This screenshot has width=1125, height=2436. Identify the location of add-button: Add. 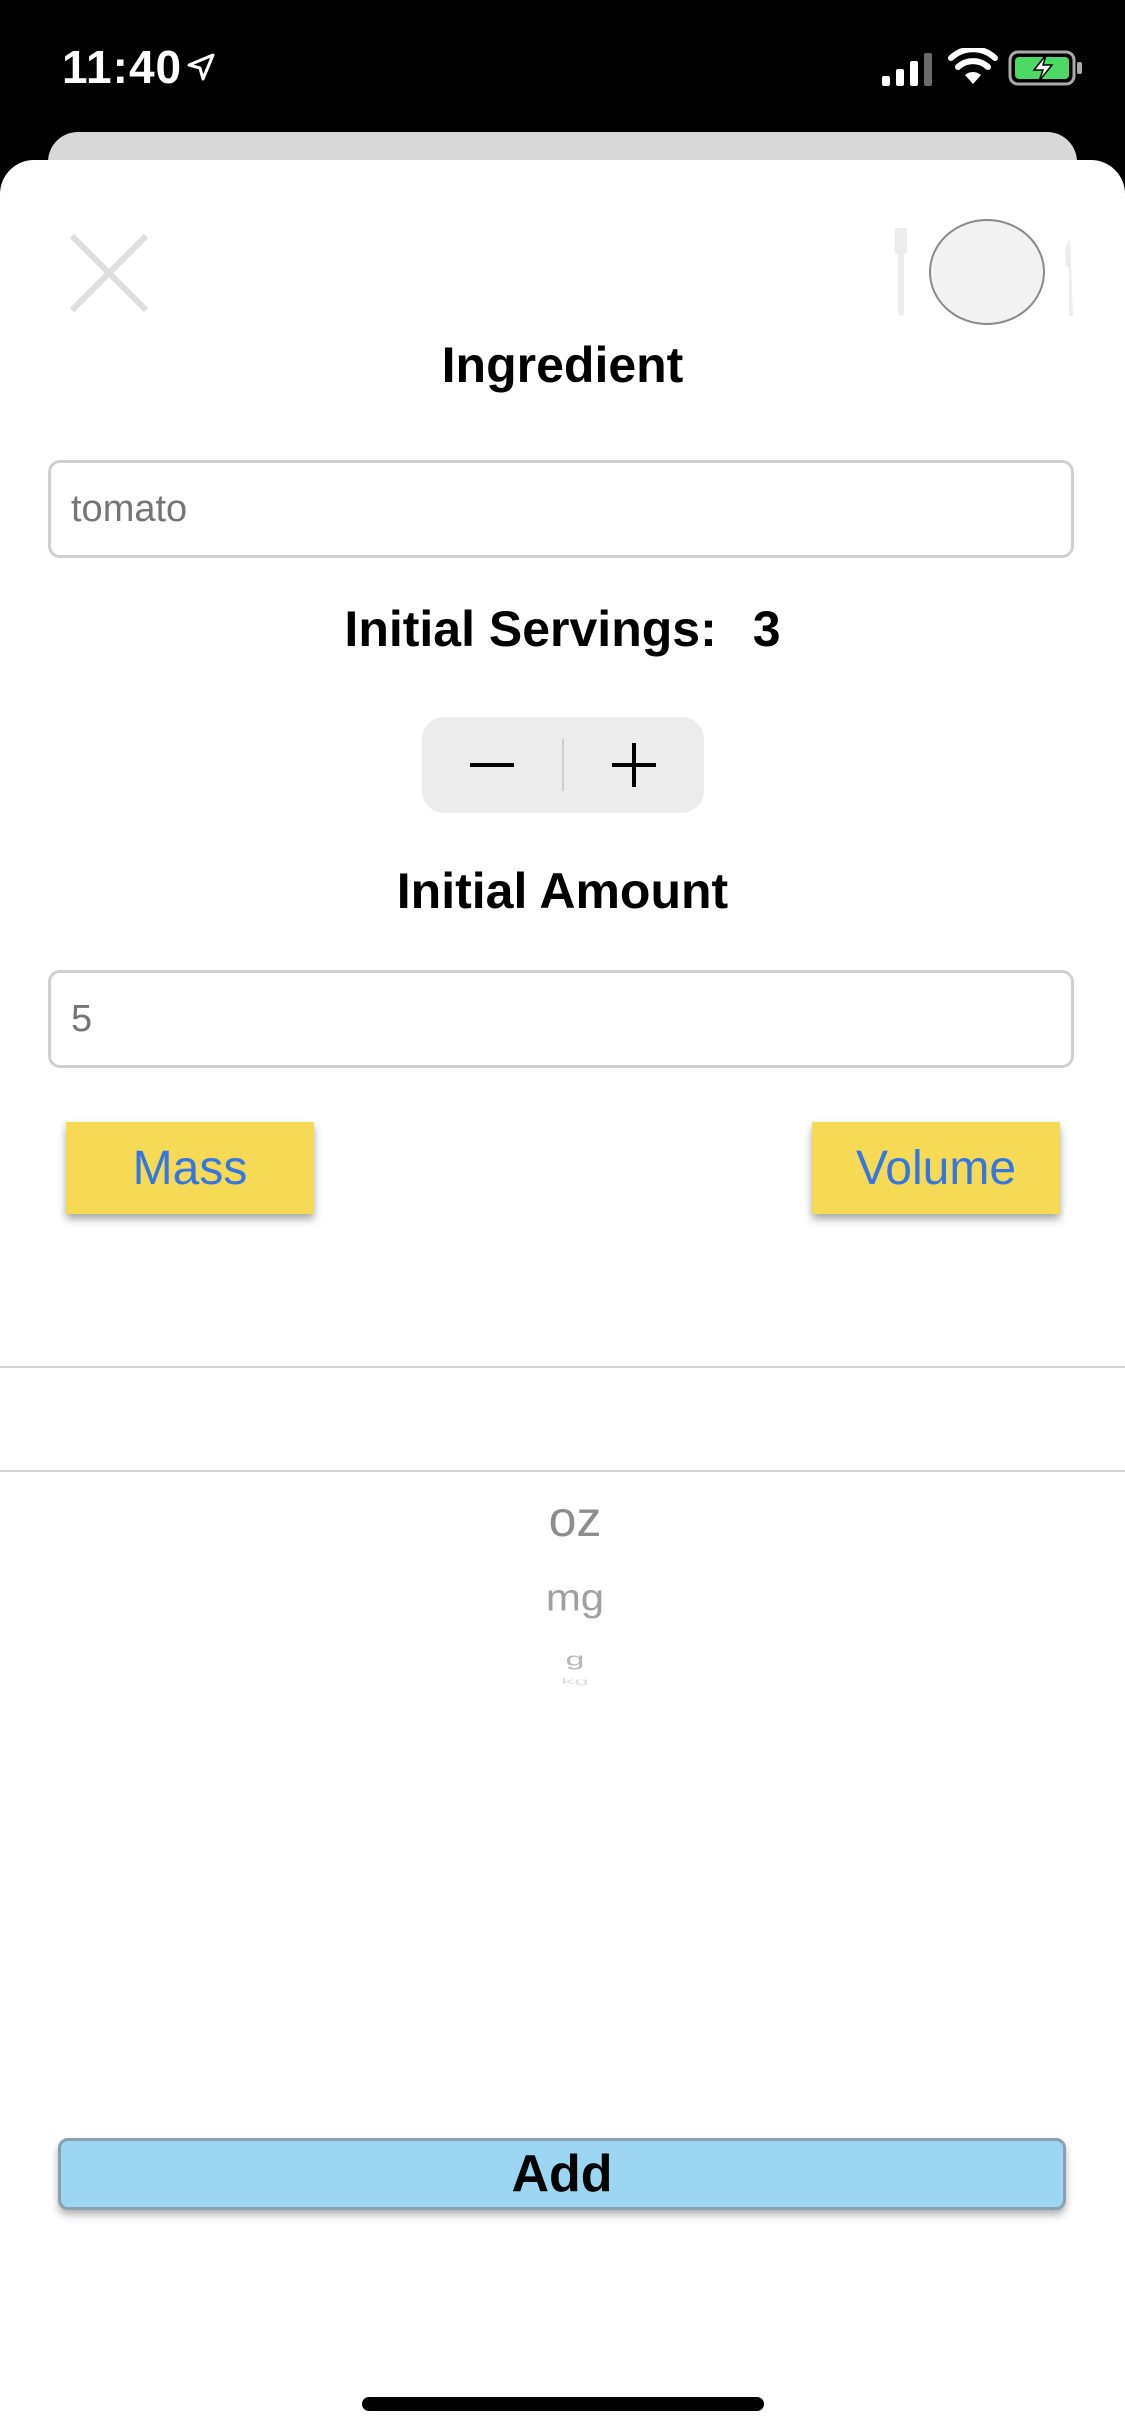
(562, 2174).